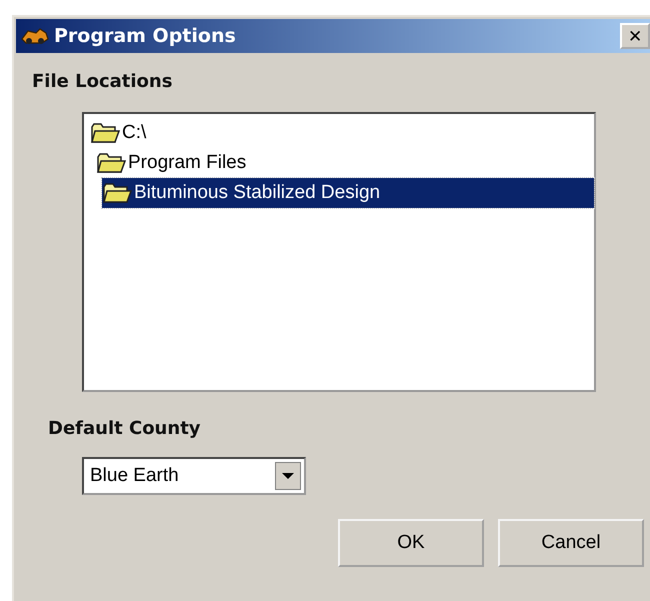 The height and width of the screenshot is (601, 650). Describe the element at coordinates (411, 543) in the screenshot. I see `dialog-button: OK` at that location.